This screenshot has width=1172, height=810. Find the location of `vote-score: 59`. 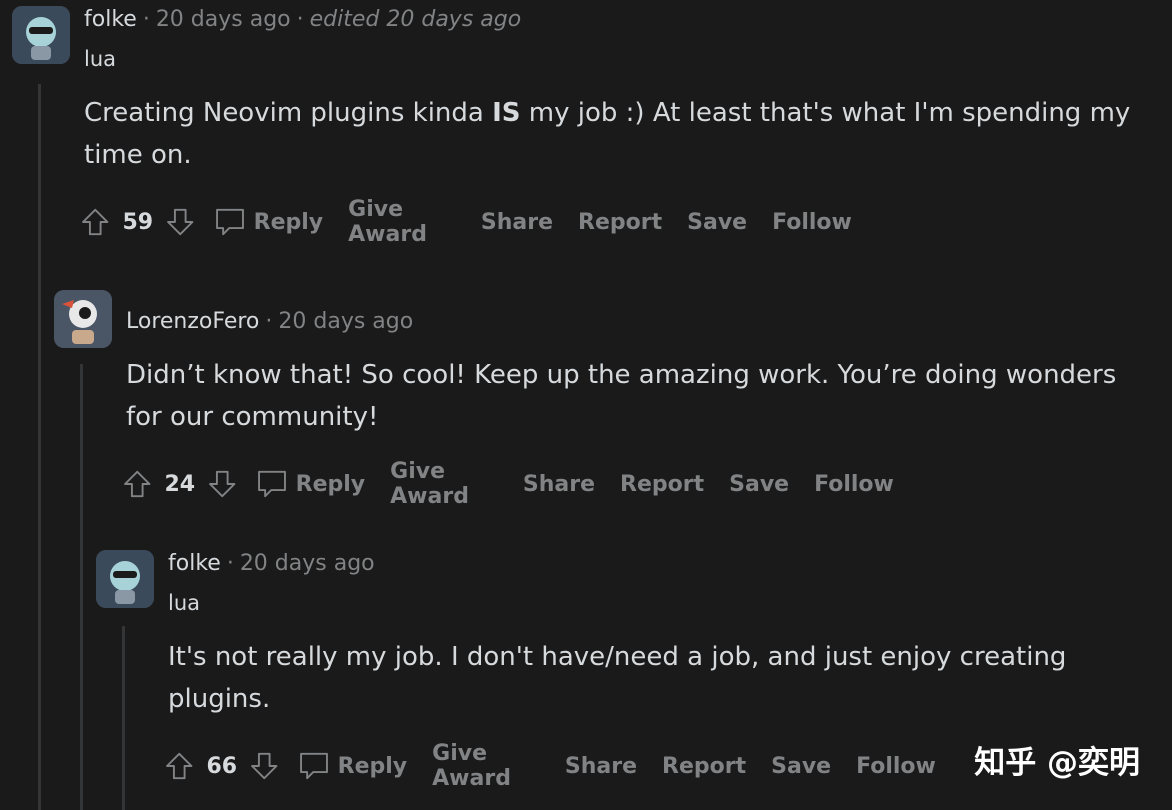

vote-score: 59 is located at coordinates (138, 222).